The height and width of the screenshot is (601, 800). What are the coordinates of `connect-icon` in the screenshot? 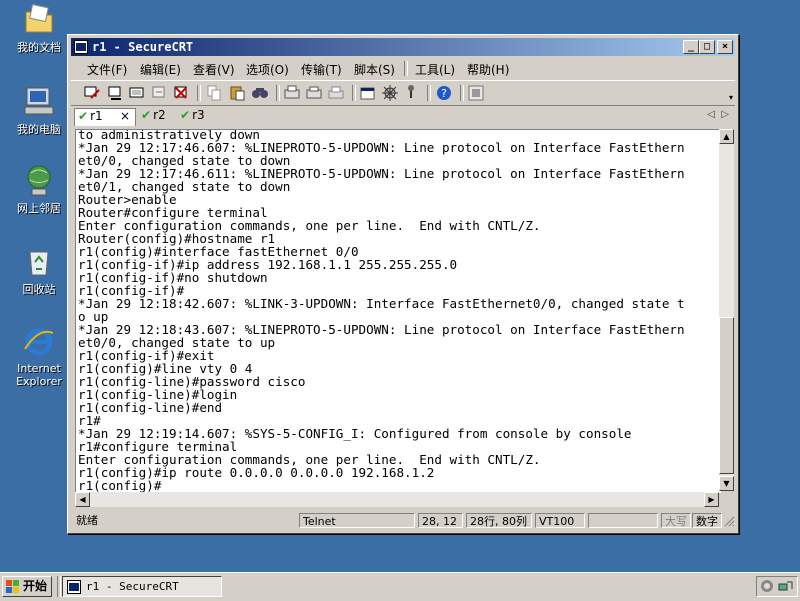 It's located at (92, 93).